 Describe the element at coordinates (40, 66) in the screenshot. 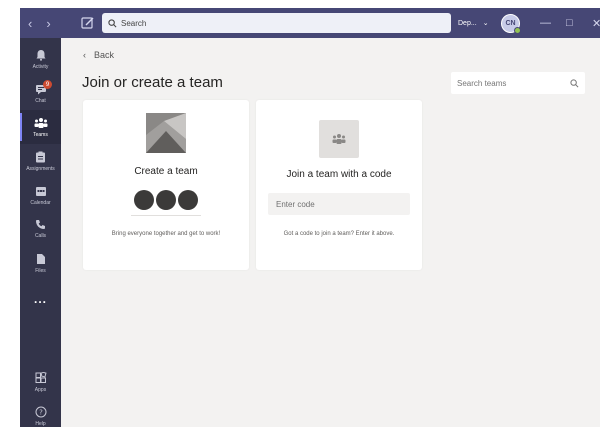

I see `rail-label: Activity` at that location.